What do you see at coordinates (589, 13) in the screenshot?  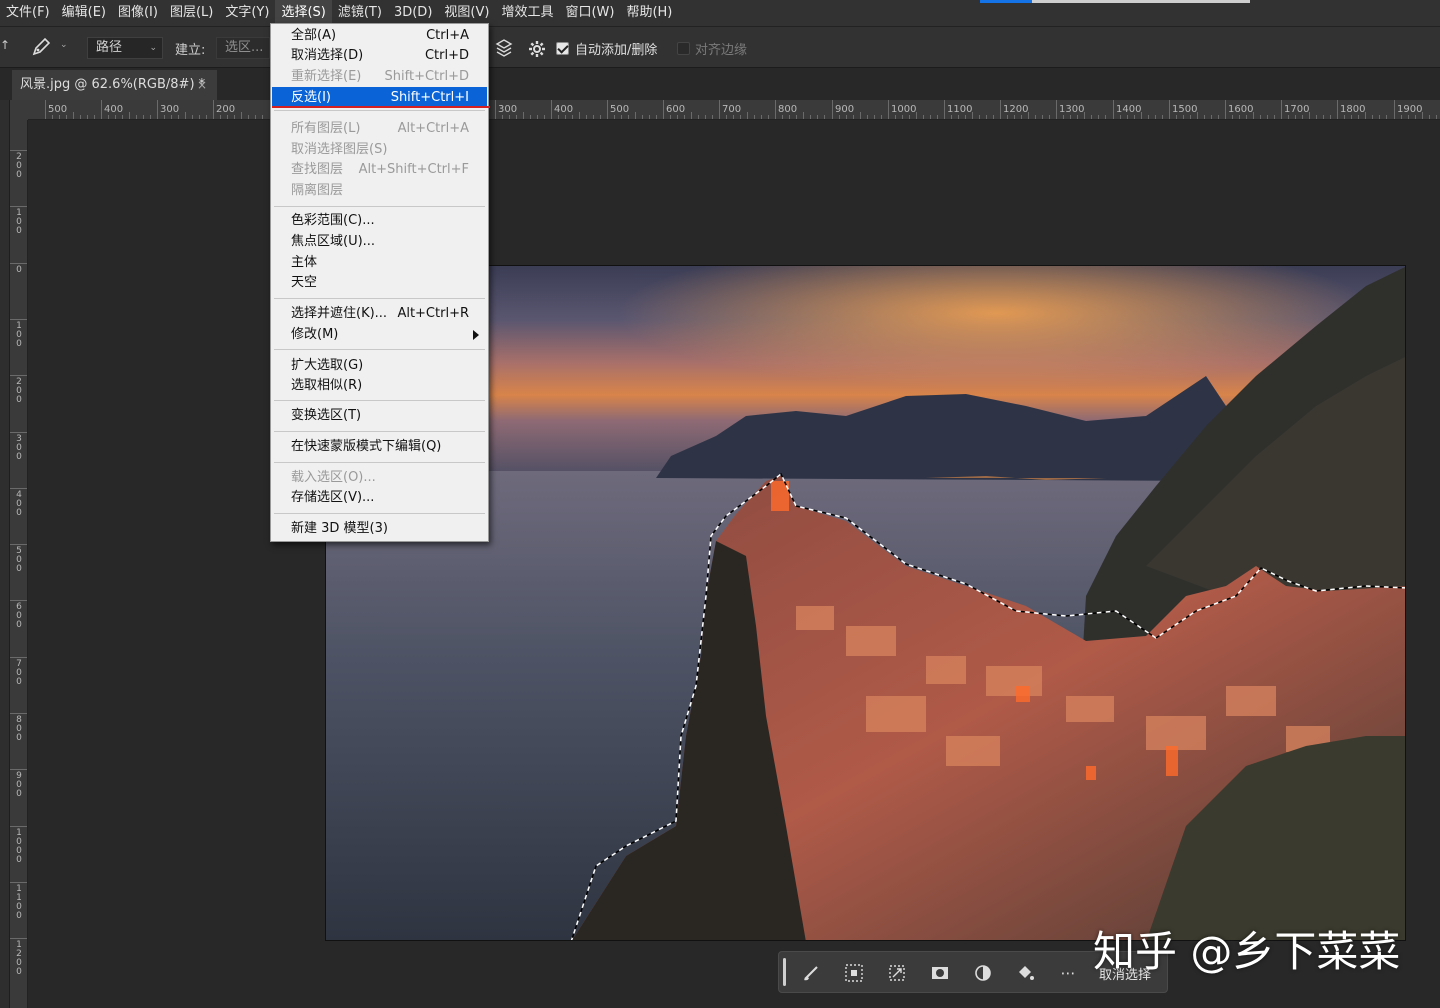 I see `menu-item-10: 窗口(W)` at bounding box center [589, 13].